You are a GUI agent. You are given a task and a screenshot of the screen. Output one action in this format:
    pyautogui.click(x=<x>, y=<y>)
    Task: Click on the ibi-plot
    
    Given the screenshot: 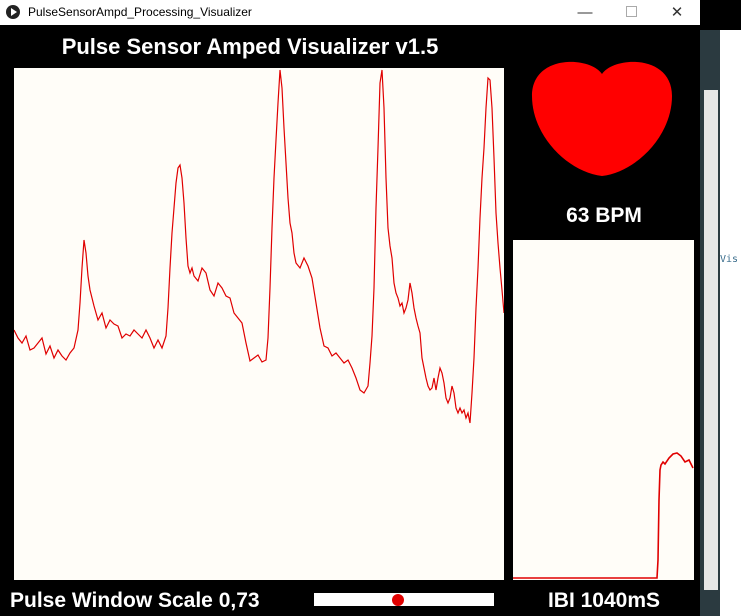 What is the action you would take?
    pyautogui.click(x=603, y=410)
    